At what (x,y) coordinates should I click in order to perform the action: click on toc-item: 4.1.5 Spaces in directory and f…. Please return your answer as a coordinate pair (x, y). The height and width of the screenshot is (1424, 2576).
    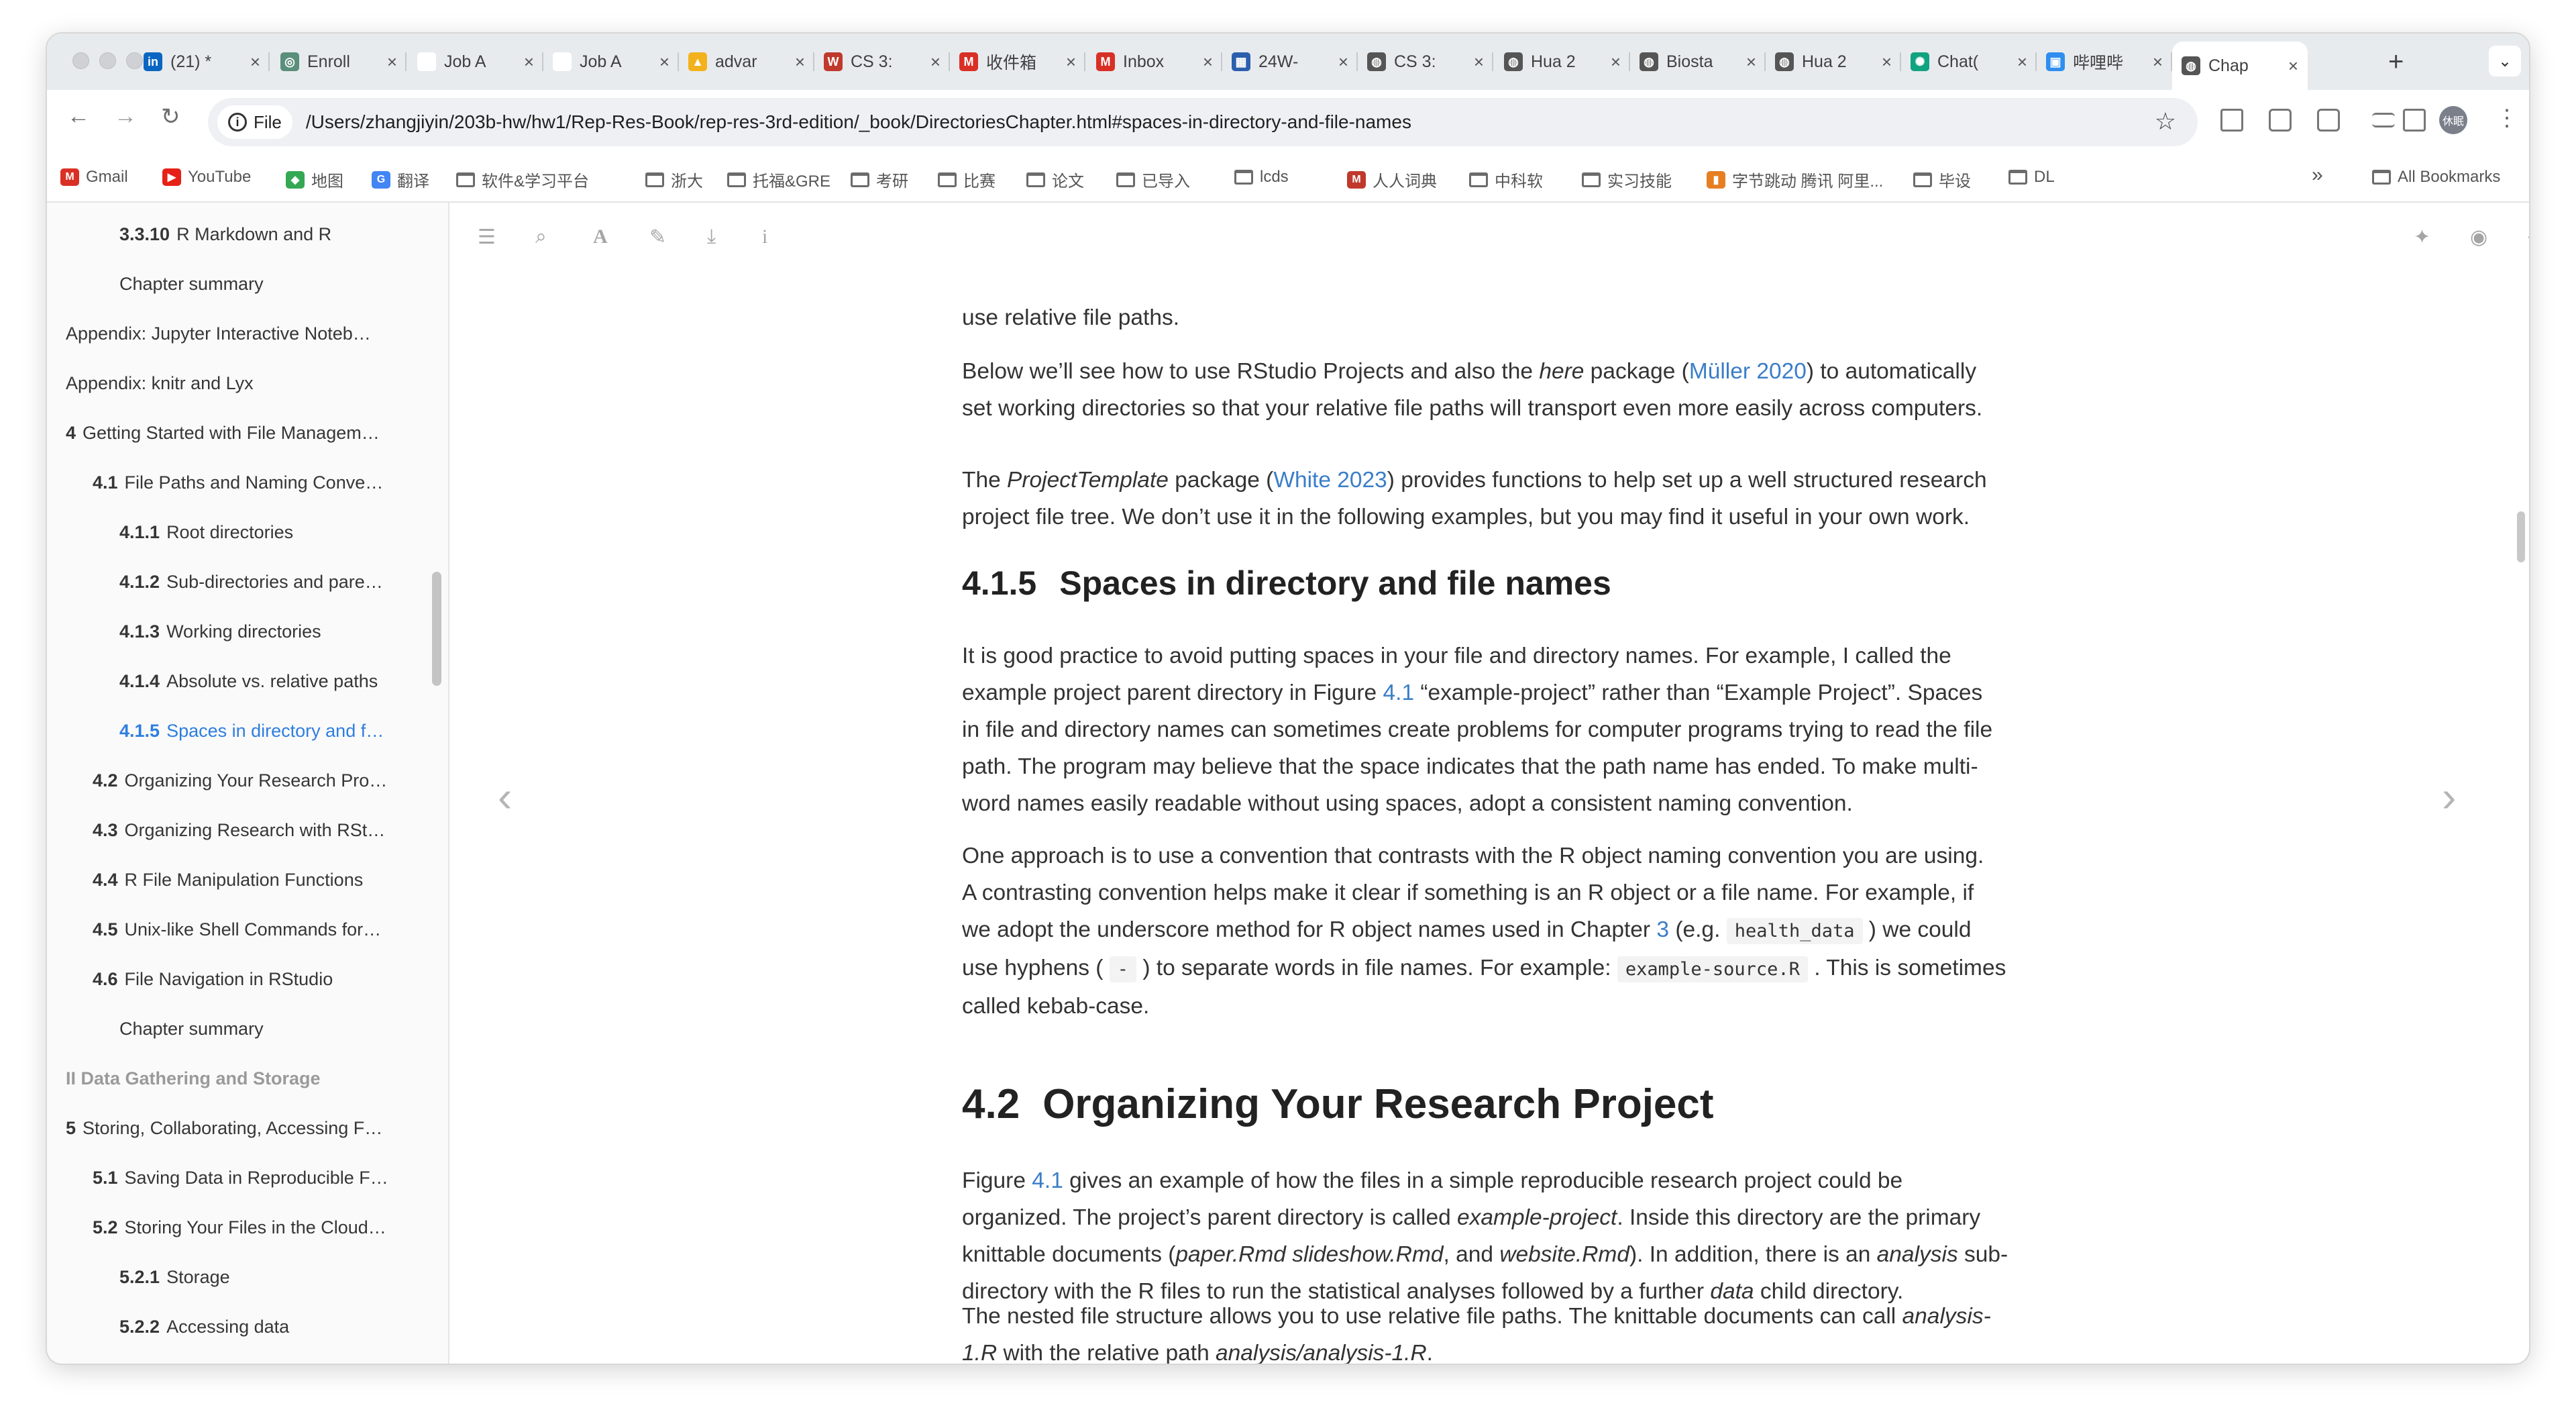
    Looking at the image, I should click on (283, 731).